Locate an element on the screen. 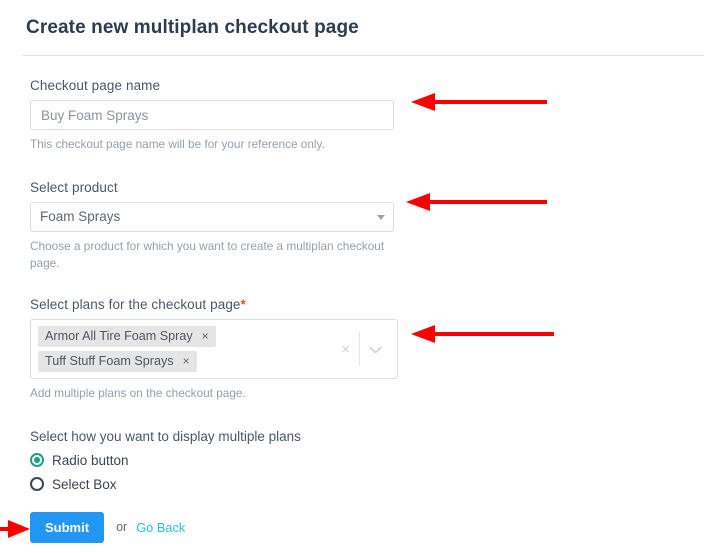 Image resolution: width=726 pixels, height=553 pixels. page-title: Create new multiplan checkout page is located at coordinates (192, 27).